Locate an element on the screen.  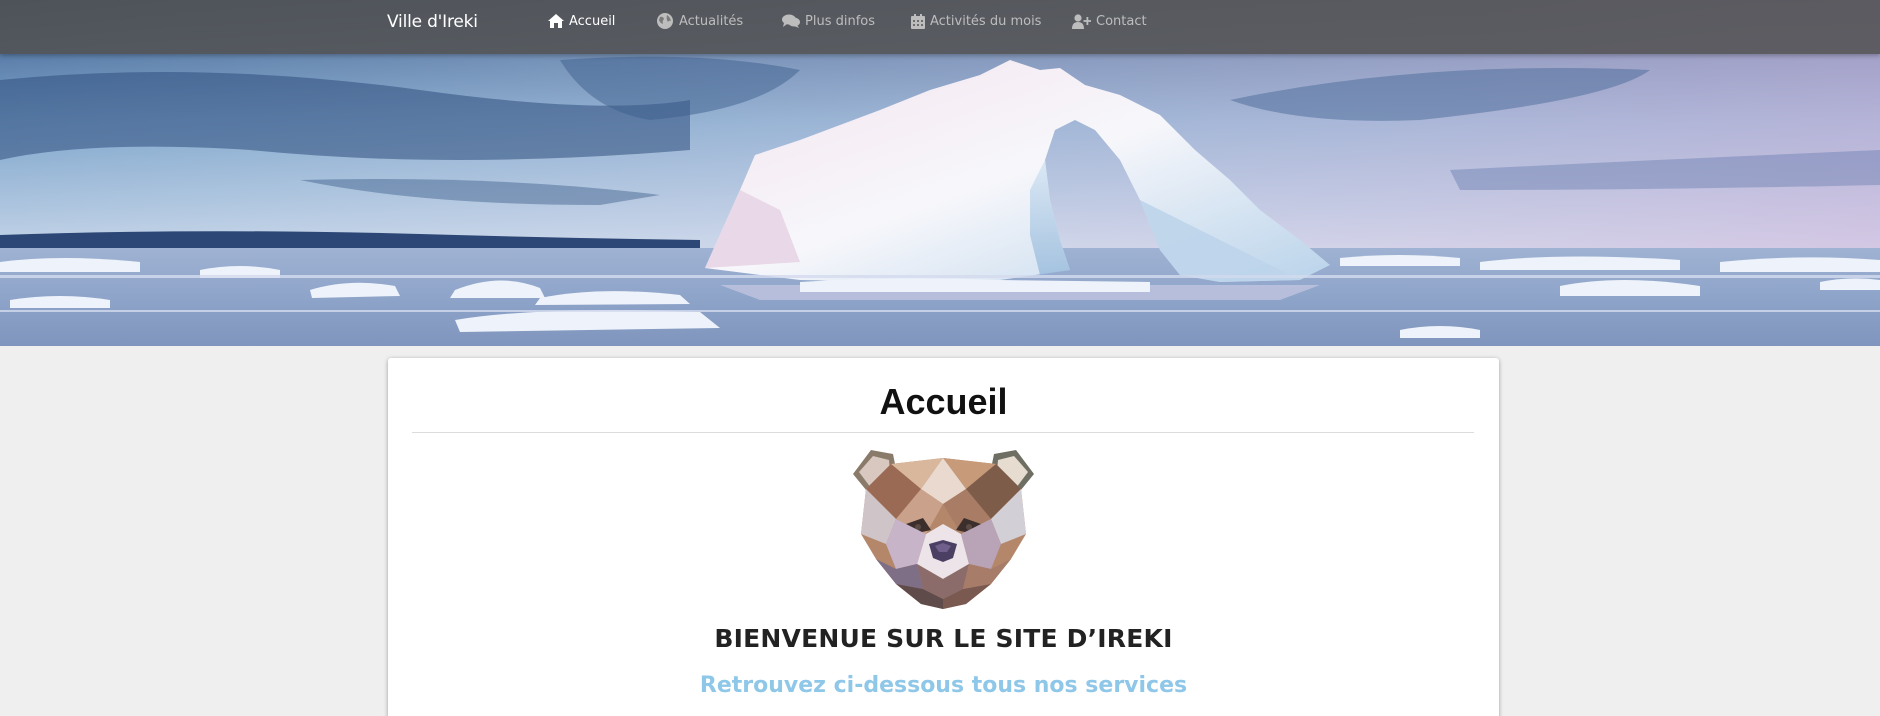
nav-label-activites: Activités du mois is located at coordinates (986, 21).